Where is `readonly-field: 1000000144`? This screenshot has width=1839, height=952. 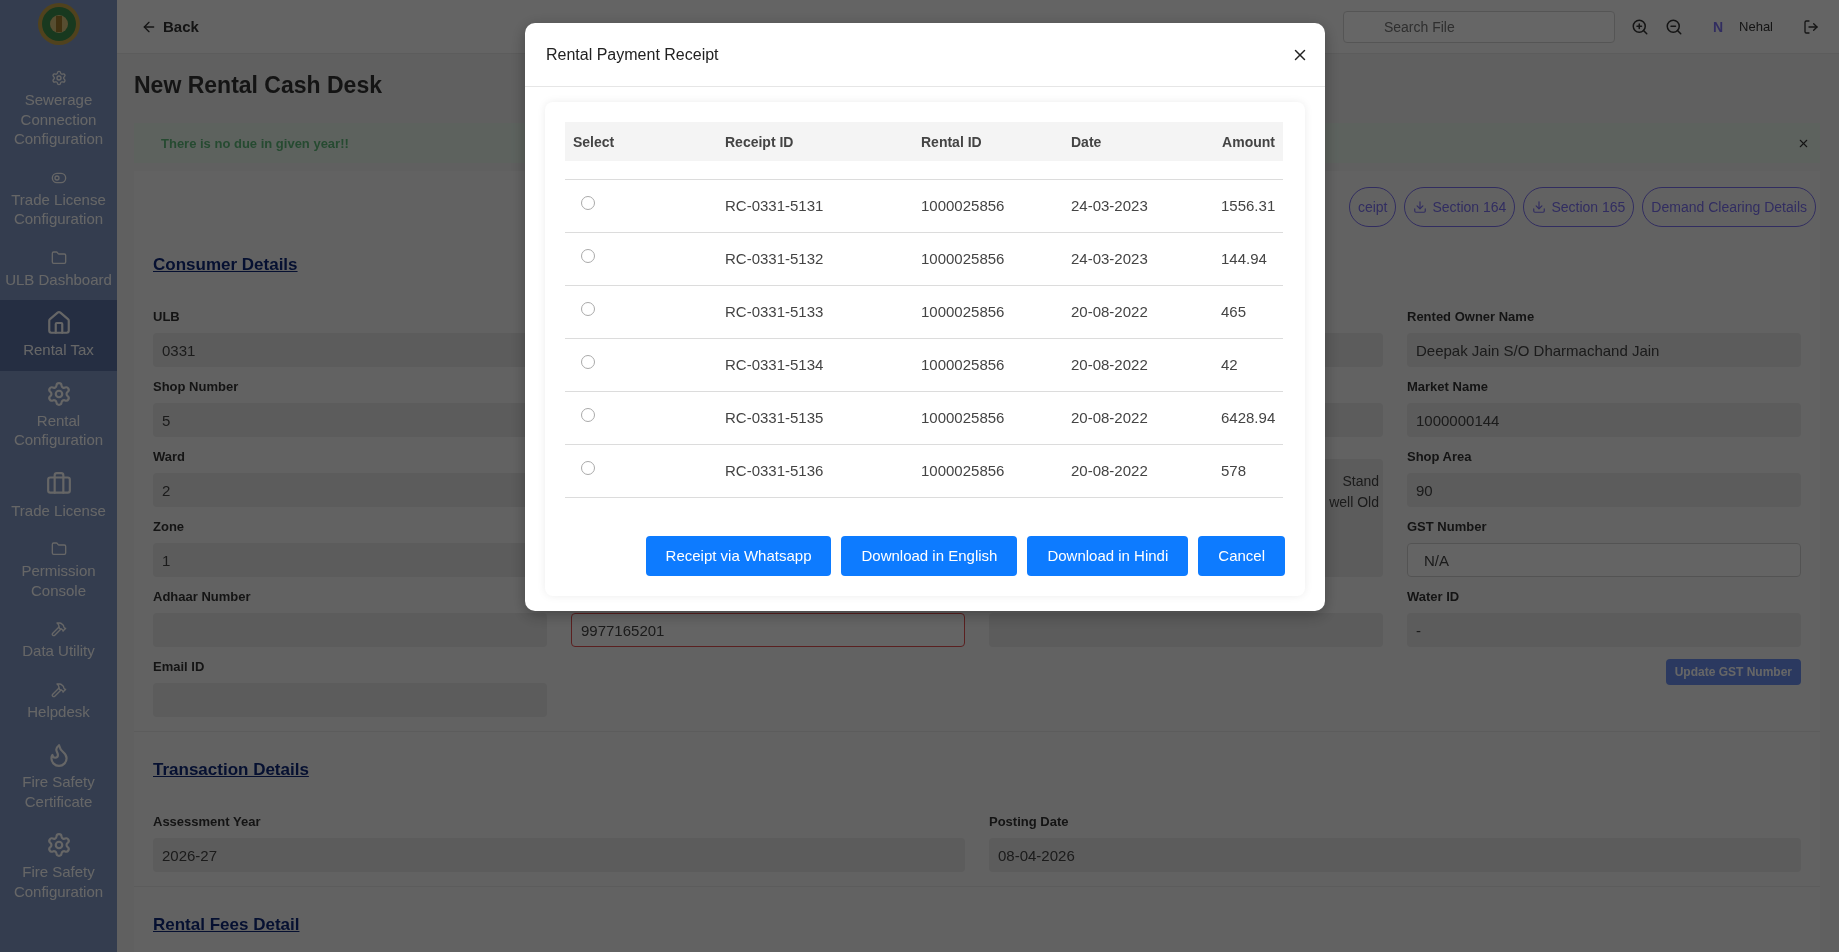 readonly-field: 1000000144 is located at coordinates (1604, 420).